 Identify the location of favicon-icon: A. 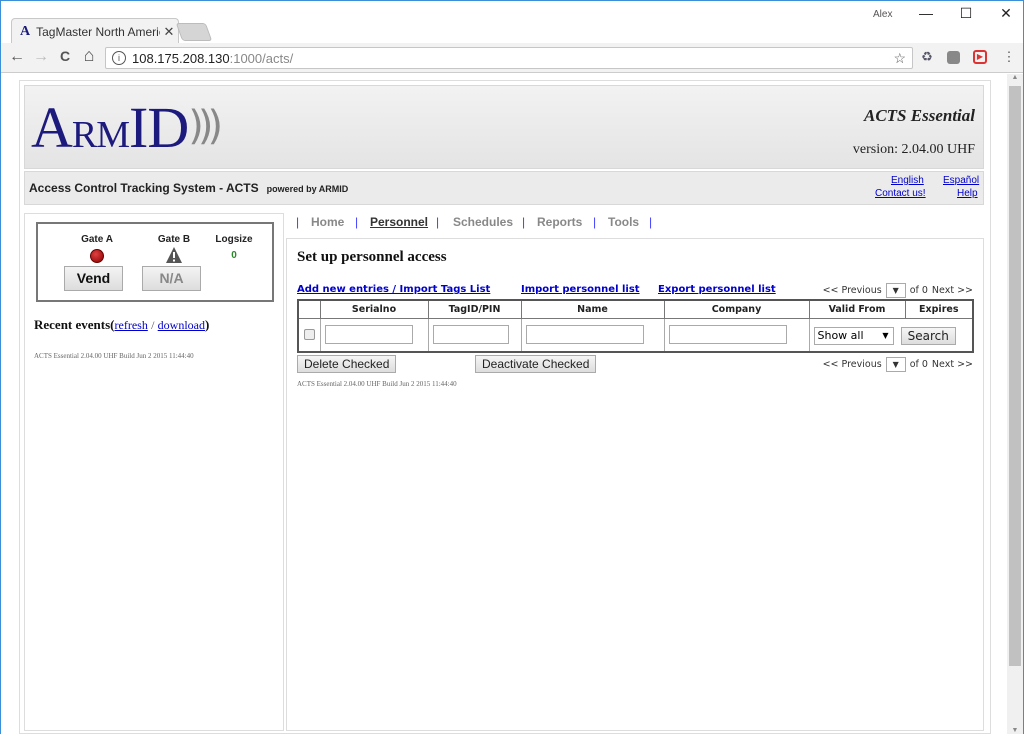
(25, 31).